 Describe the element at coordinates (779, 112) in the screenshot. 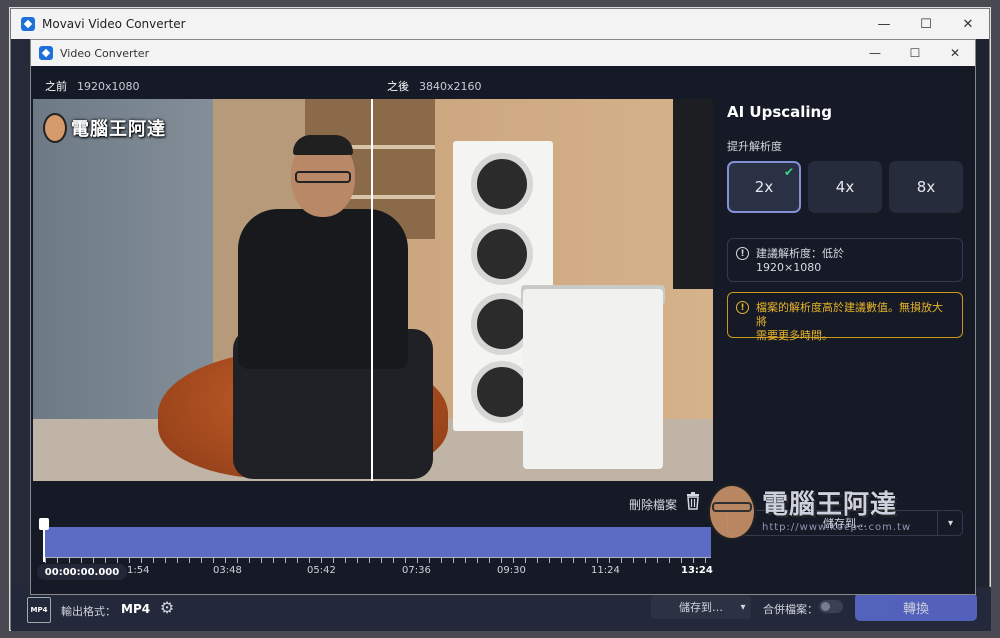

I see `panel-title: AI Upscaling` at that location.